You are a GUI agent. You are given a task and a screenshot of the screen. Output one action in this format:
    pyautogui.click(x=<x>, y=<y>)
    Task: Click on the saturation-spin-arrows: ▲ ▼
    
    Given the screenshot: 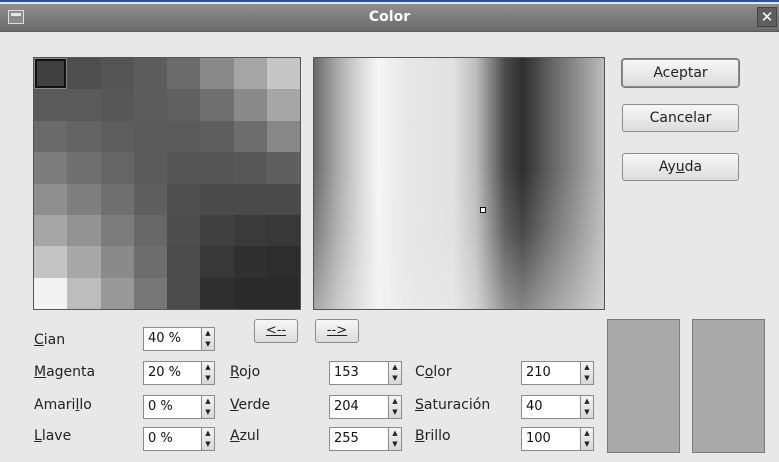 What is the action you would take?
    pyautogui.click(x=587, y=407)
    